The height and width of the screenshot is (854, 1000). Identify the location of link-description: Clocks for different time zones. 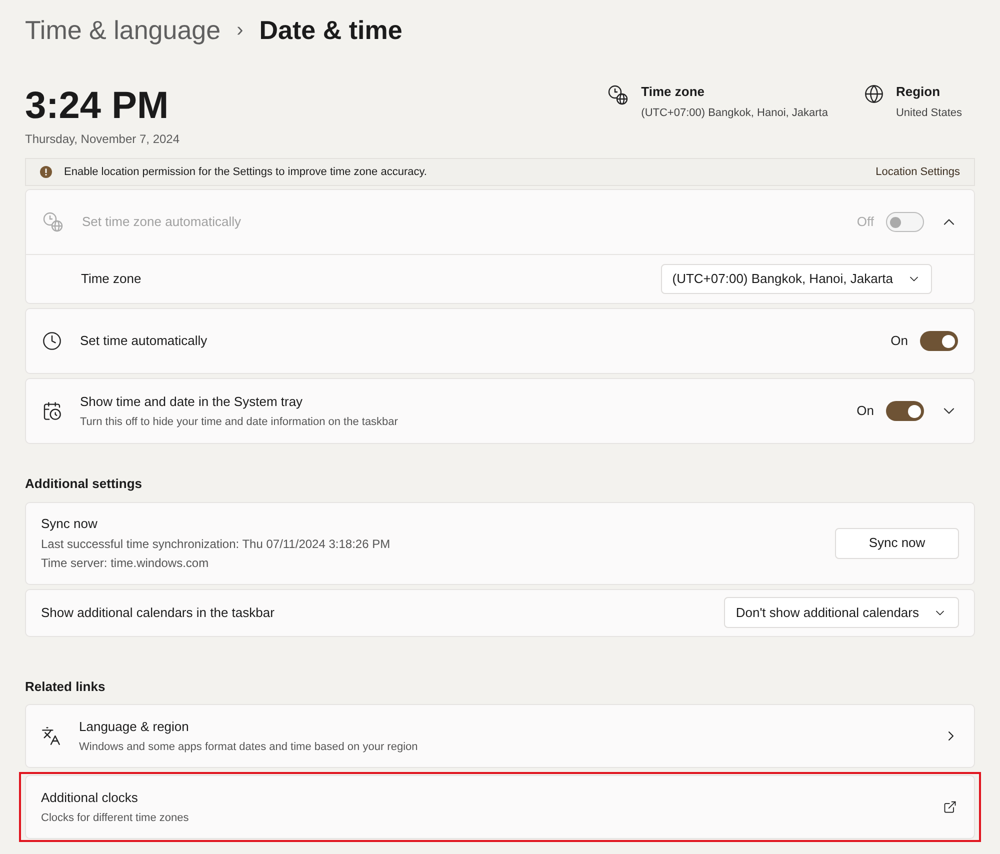
(115, 818).